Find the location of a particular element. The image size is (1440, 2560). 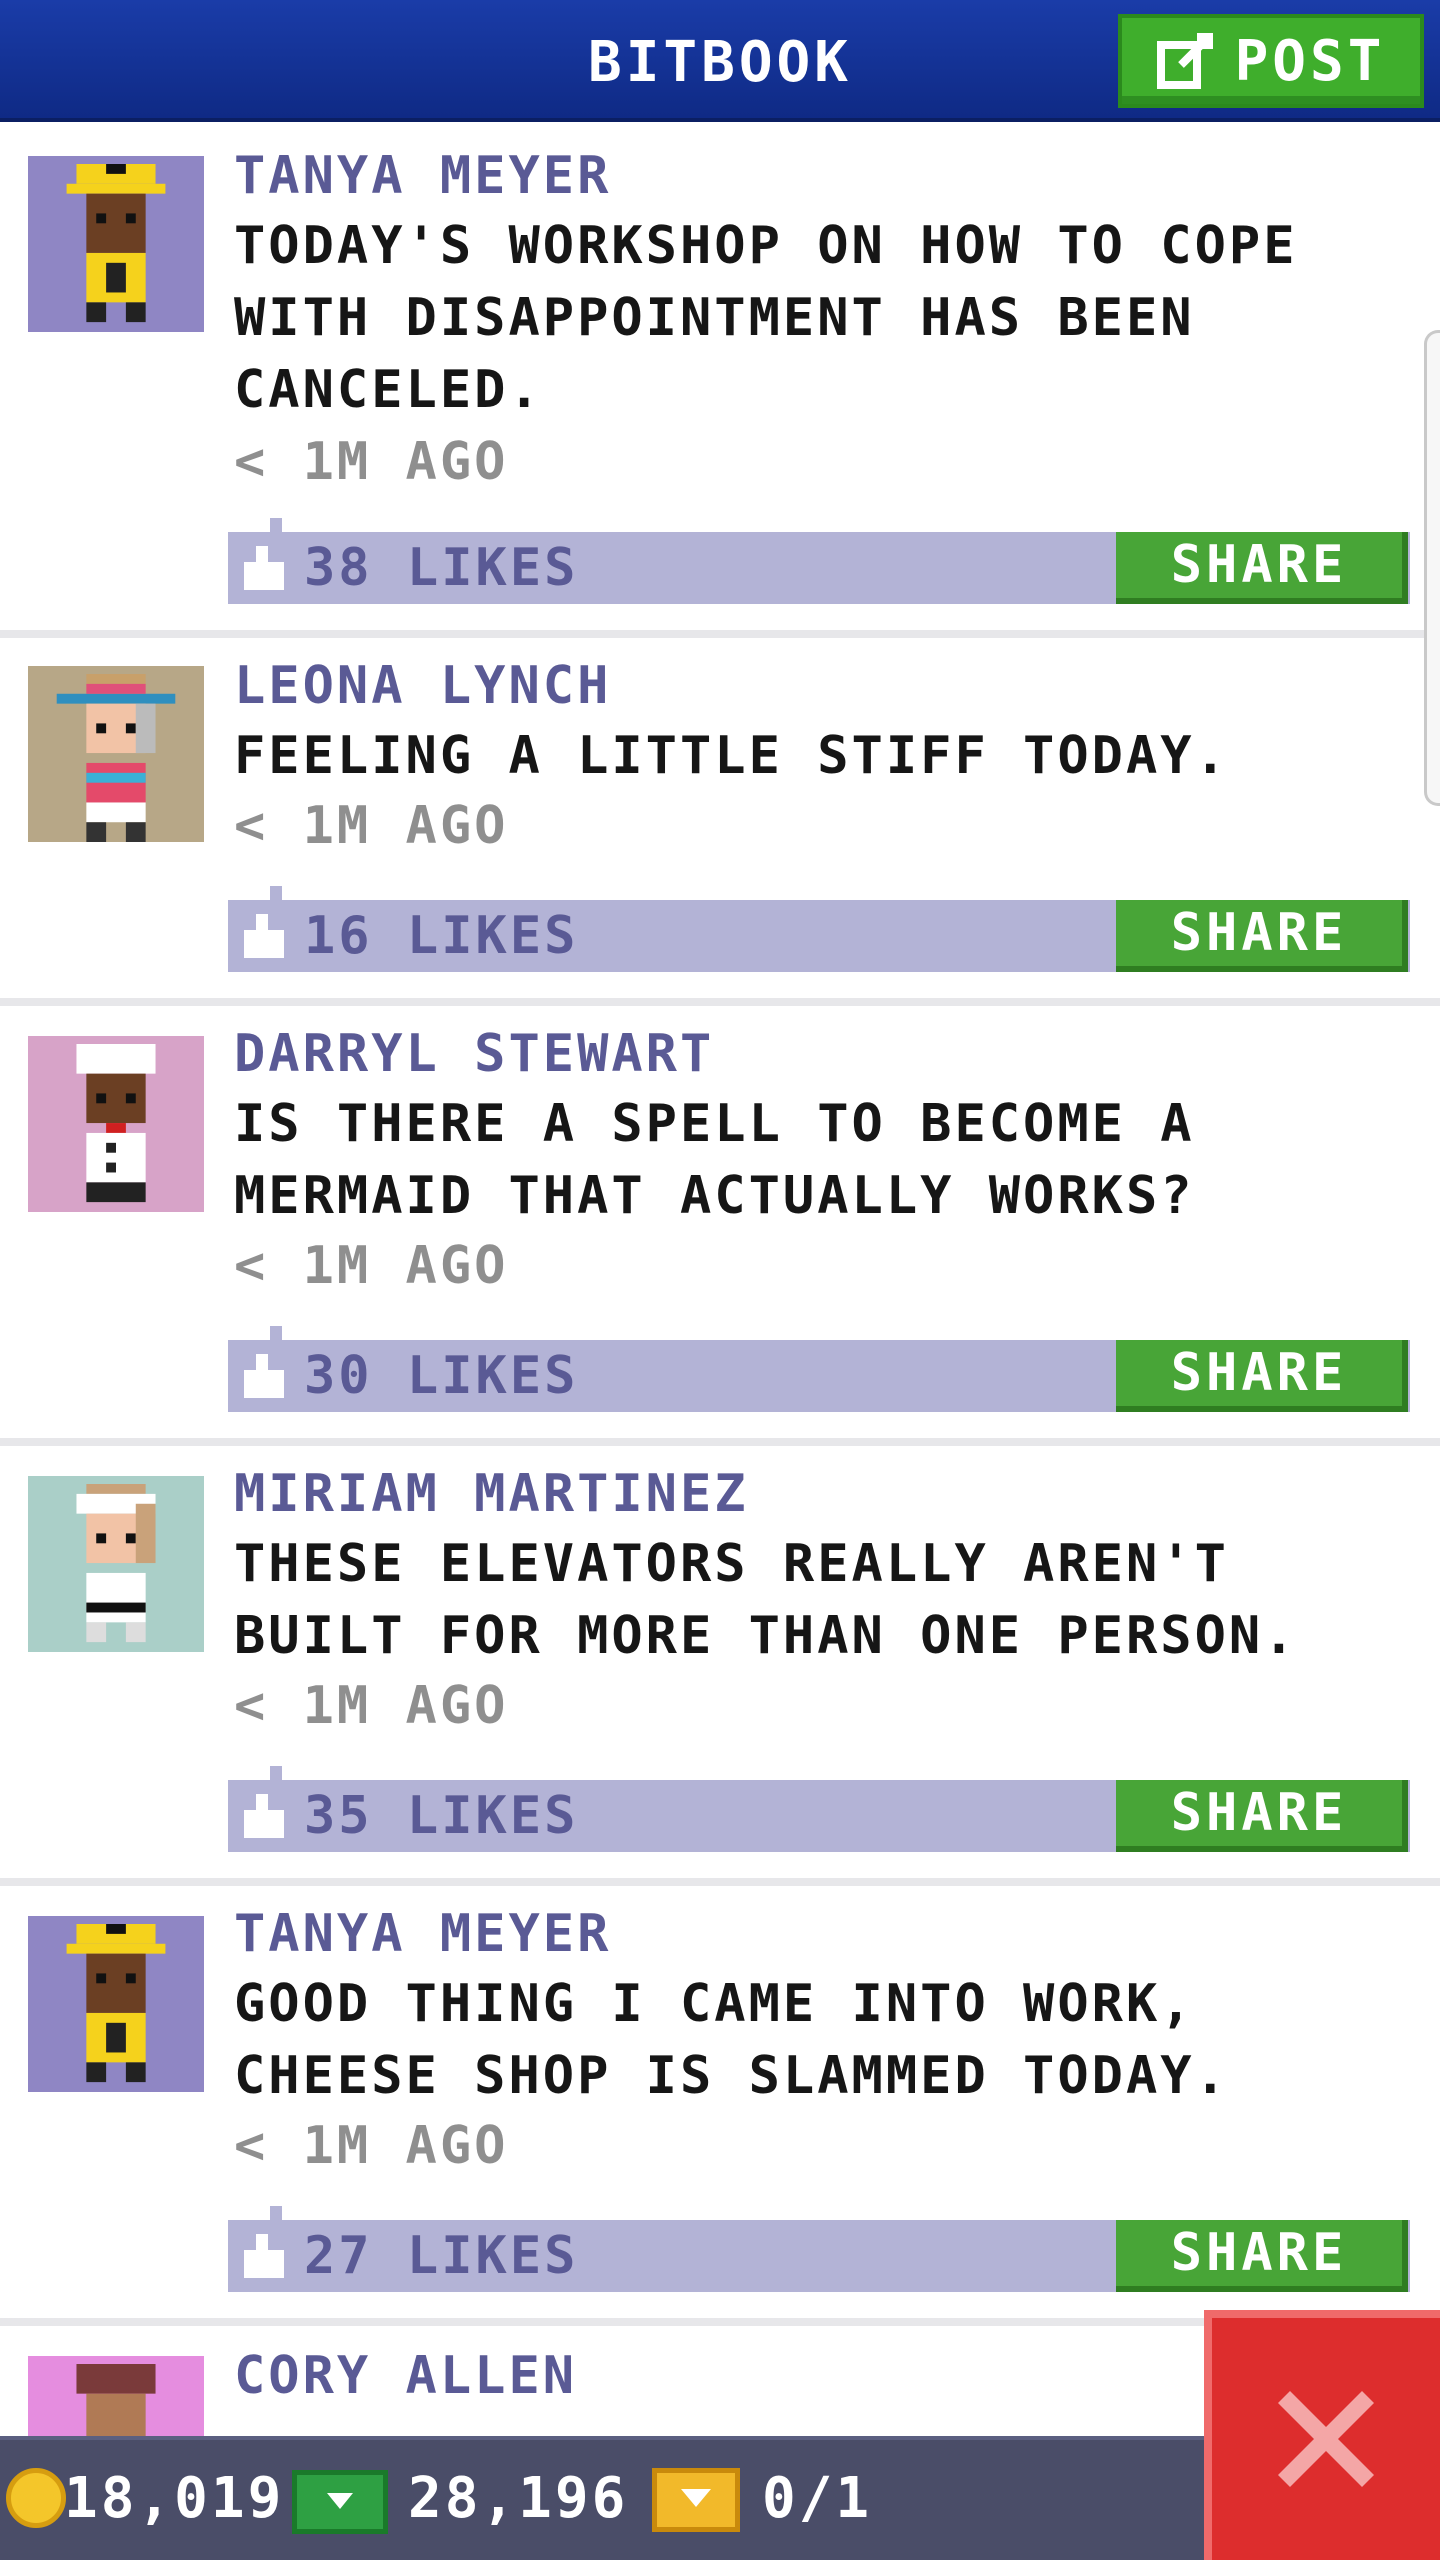

ticket-icon is located at coordinates (696, 2500).